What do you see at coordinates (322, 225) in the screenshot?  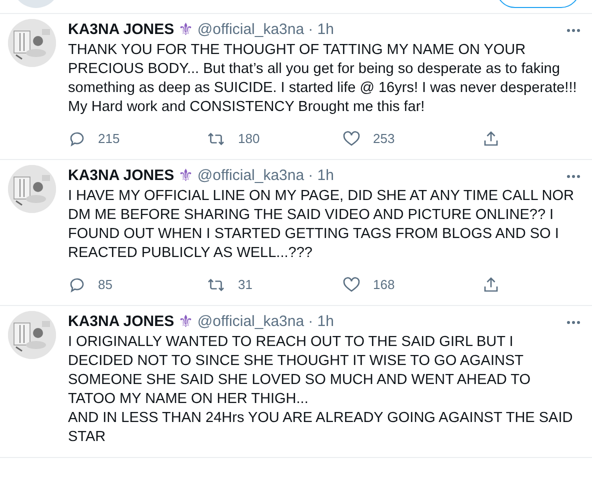 I see `tweet-text: I HAVE MY OFFICIAL LINE ON MY PAGE, DID SHE AT ANY TIME CALL NOR DM ME BEFORE SHARING THE SAID VIDEO AND PICTURE ONLINE?? I FOUND OUT WHEN I STARTED GETTING TAGS FROM BLOGS AND SO I REACTED PUBLICLY AS WELL...???` at bounding box center [322, 225].